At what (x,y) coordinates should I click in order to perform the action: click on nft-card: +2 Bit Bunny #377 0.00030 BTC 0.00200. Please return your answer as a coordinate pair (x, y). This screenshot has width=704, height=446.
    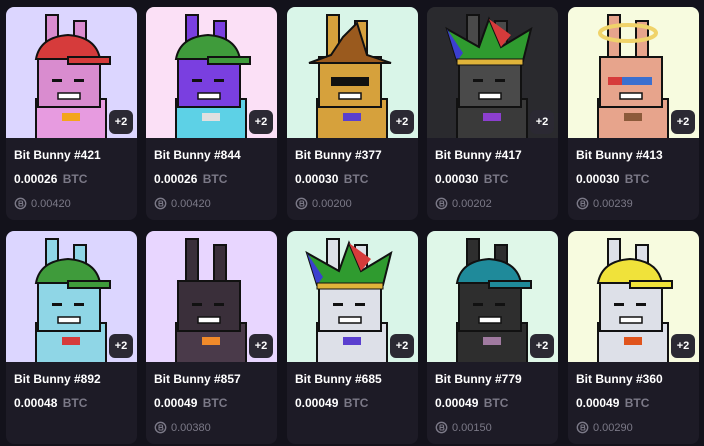
    Looking at the image, I should click on (352, 113).